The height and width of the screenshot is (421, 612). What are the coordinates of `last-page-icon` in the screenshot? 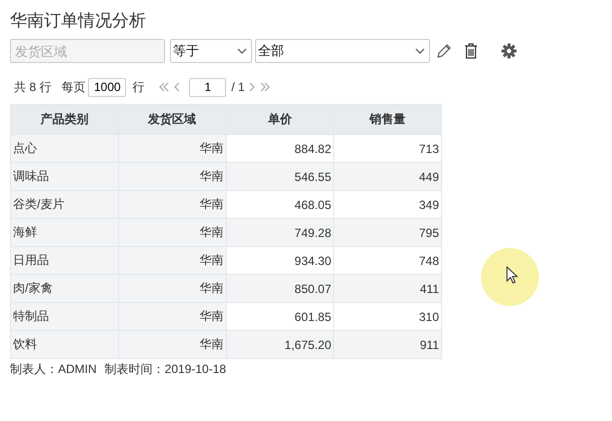 It's located at (264, 87).